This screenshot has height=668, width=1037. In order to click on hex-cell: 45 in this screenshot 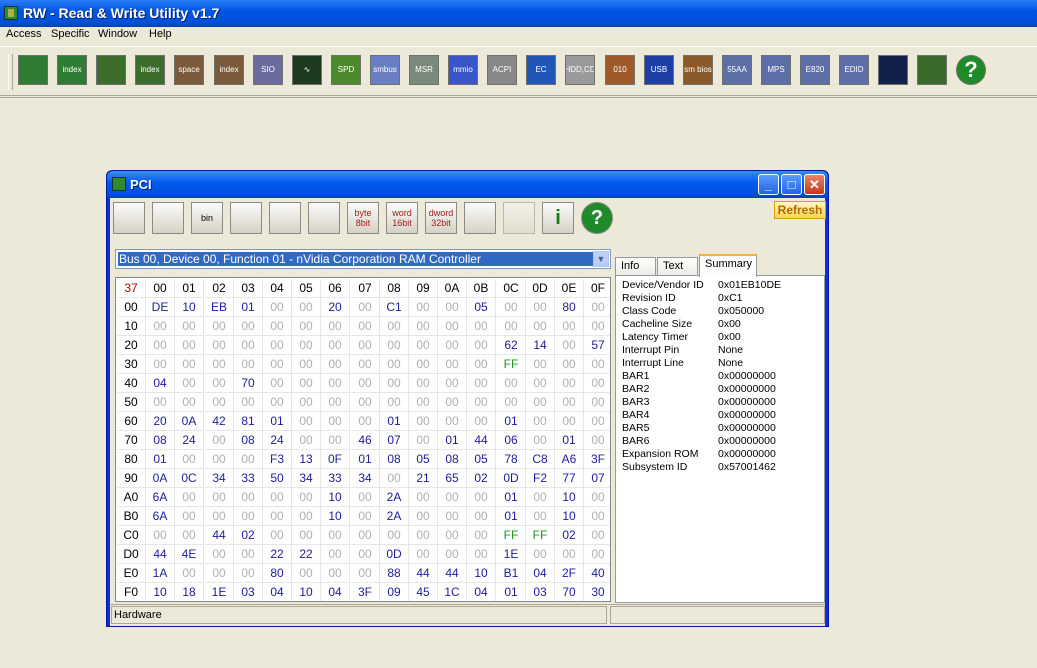, I will do `click(423, 592)`.